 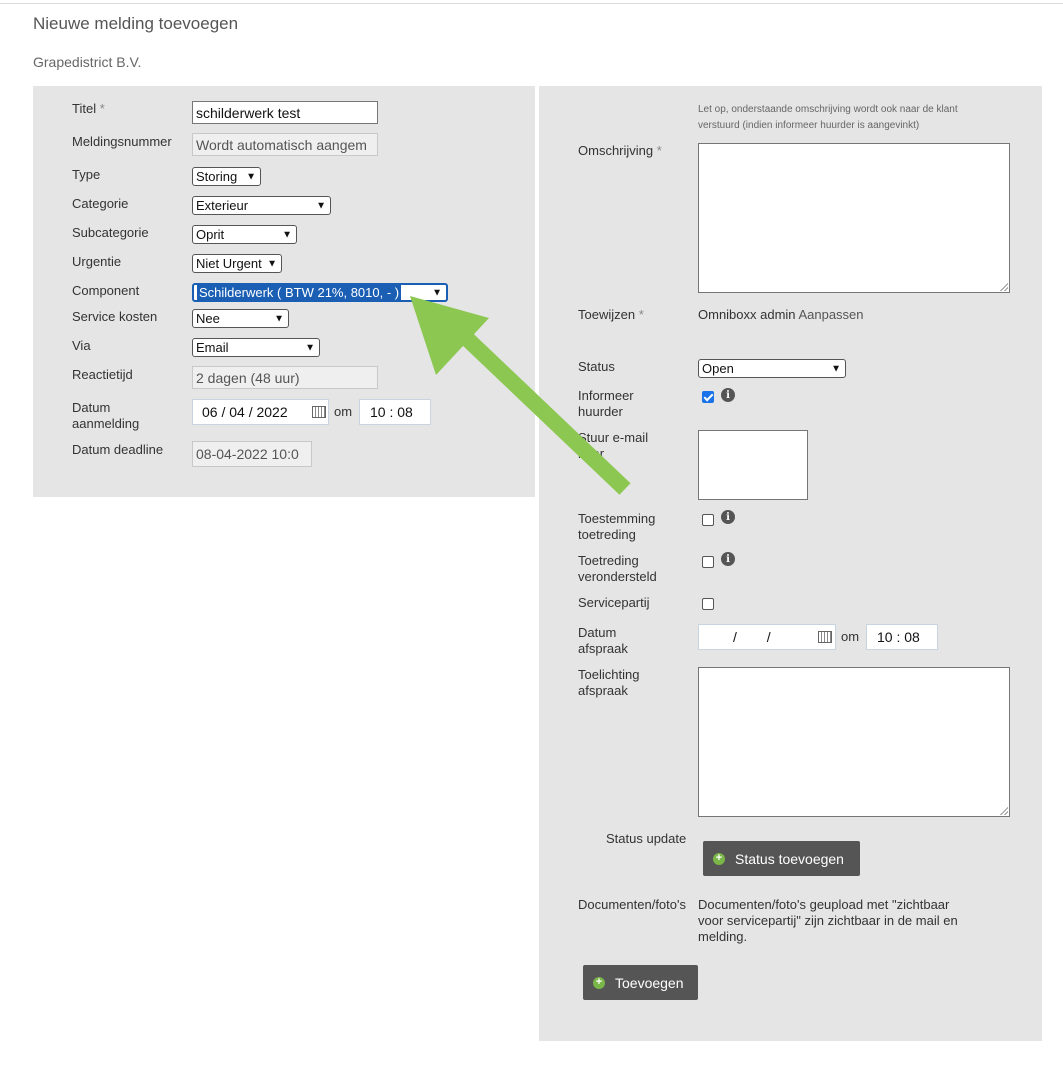 I want to click on component-select: Schilderwerk ( BTW 21%, 8010, - ) ▼, so click(x=320, y=292).